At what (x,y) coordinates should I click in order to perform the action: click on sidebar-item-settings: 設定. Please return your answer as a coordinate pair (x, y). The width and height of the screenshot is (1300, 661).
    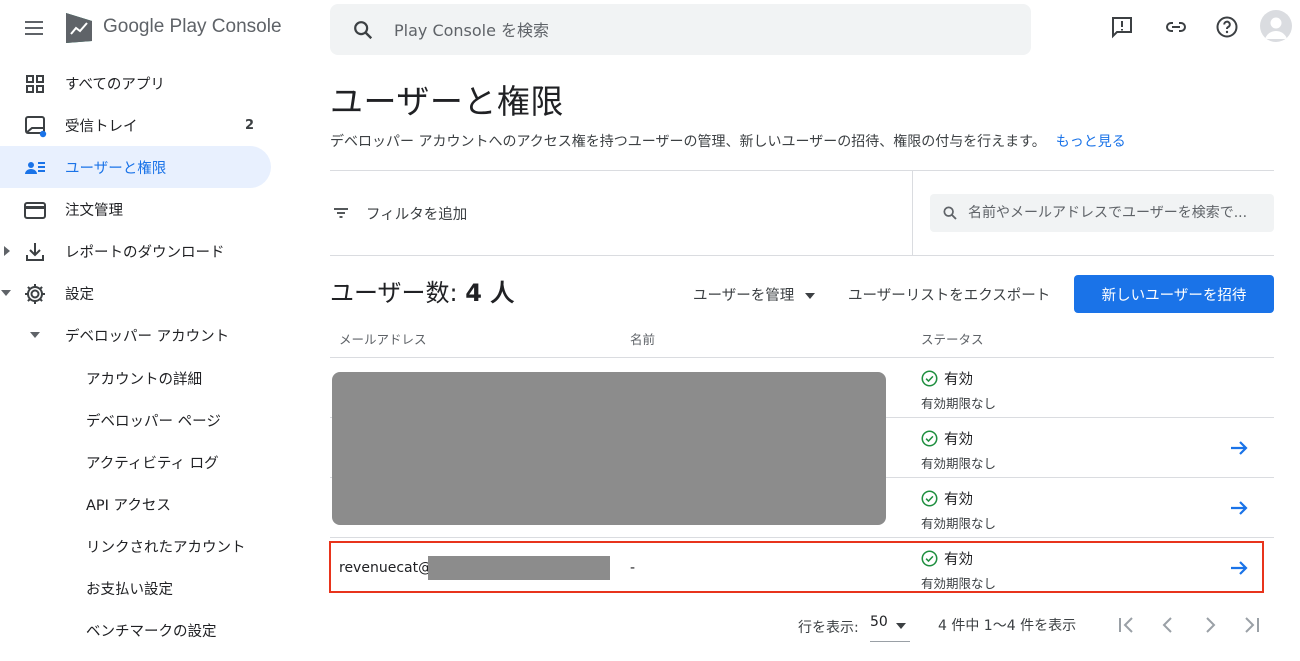
    Looking at the image, I should click on (135, 293).